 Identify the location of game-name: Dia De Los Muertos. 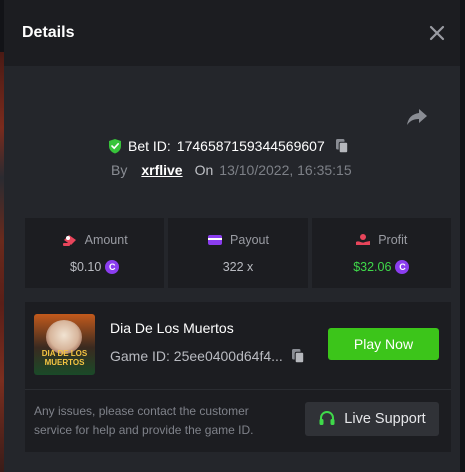
(172, 328).